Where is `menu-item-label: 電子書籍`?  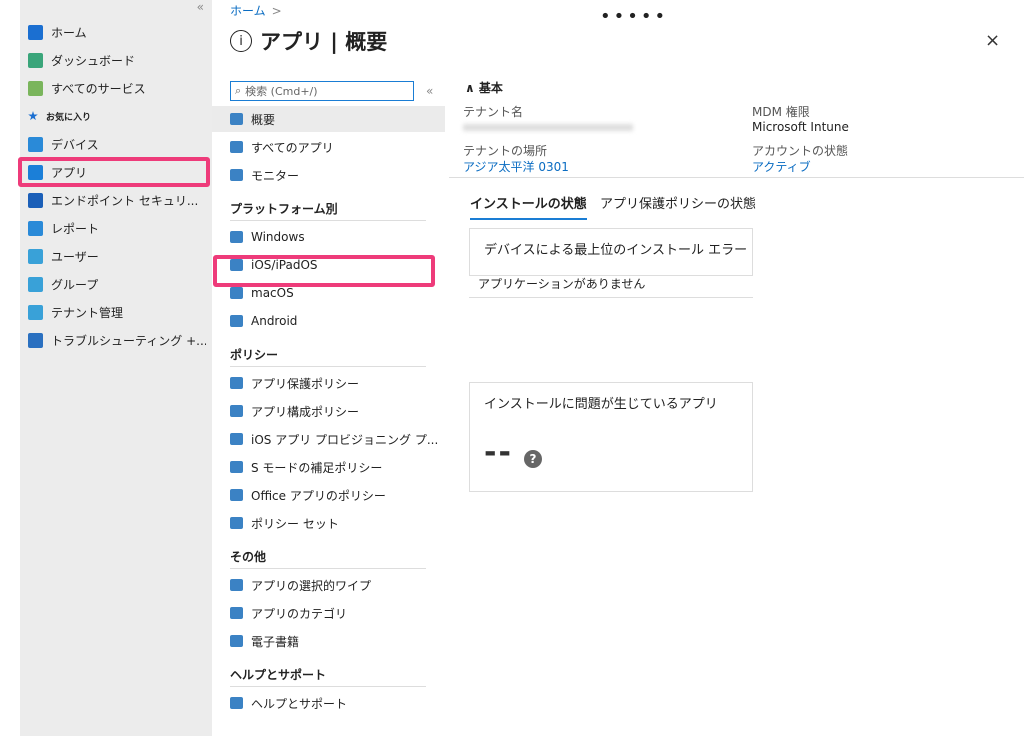
menu-item-label: 電子書籍 is located at coordinates (275, 641).